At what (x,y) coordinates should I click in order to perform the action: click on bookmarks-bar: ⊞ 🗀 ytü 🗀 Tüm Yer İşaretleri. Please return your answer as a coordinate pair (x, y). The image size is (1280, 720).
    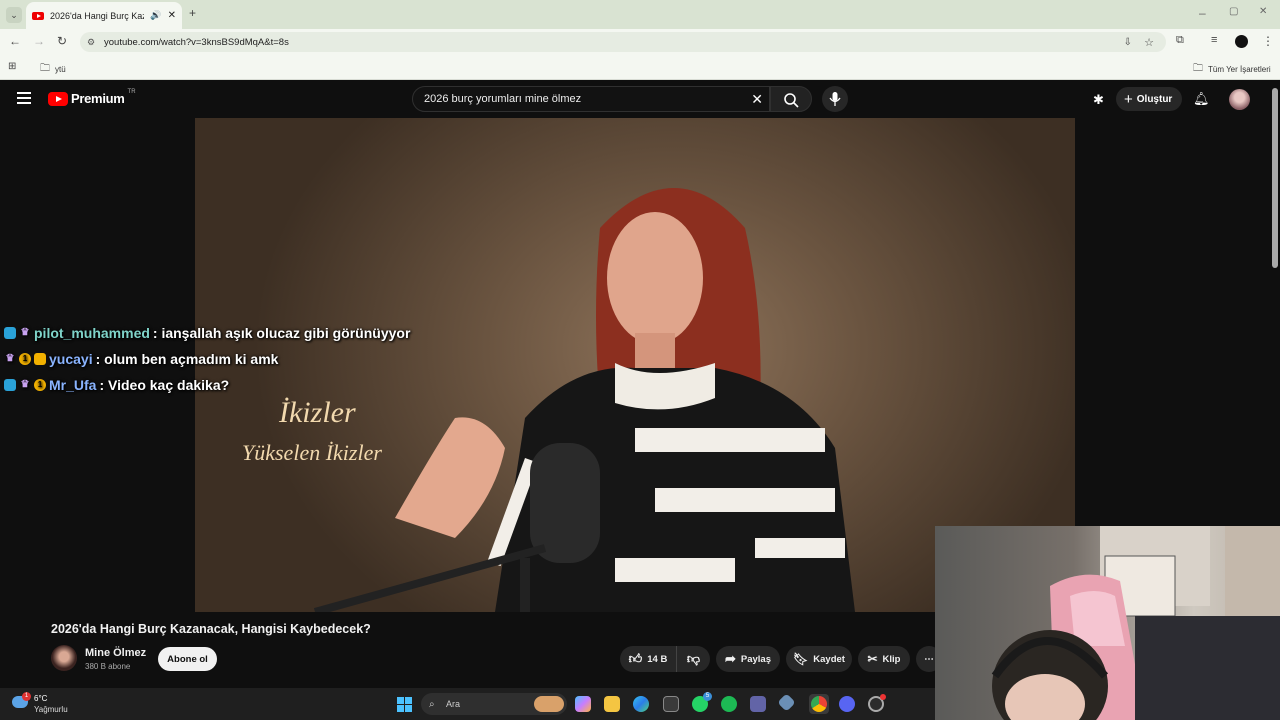
    Looking at the image, I should click on (640, 67).